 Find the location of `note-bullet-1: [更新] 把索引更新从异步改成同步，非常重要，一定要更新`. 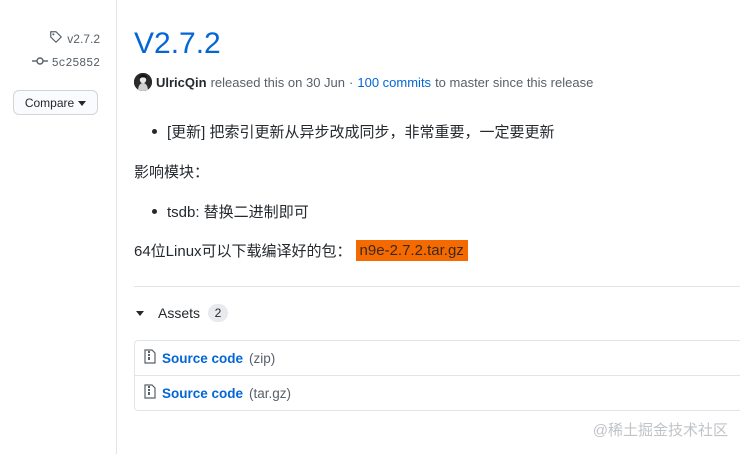

note-bullet-1: [更新] 把索引更新从异步改成同步，非常重要，一定要更新 is located at coordinates (361, 132).